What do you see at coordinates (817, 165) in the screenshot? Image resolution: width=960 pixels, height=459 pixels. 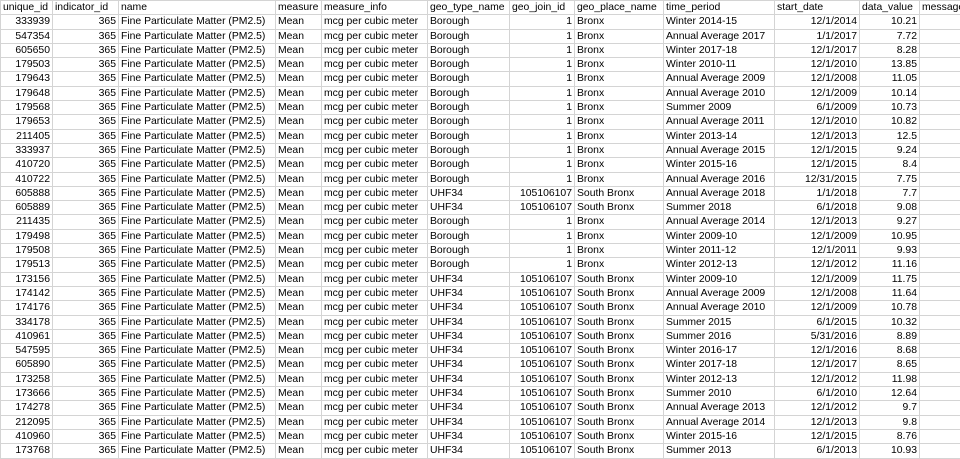 I see `cell-start-date: 12/1/2015` at bounding box center [817, 165].